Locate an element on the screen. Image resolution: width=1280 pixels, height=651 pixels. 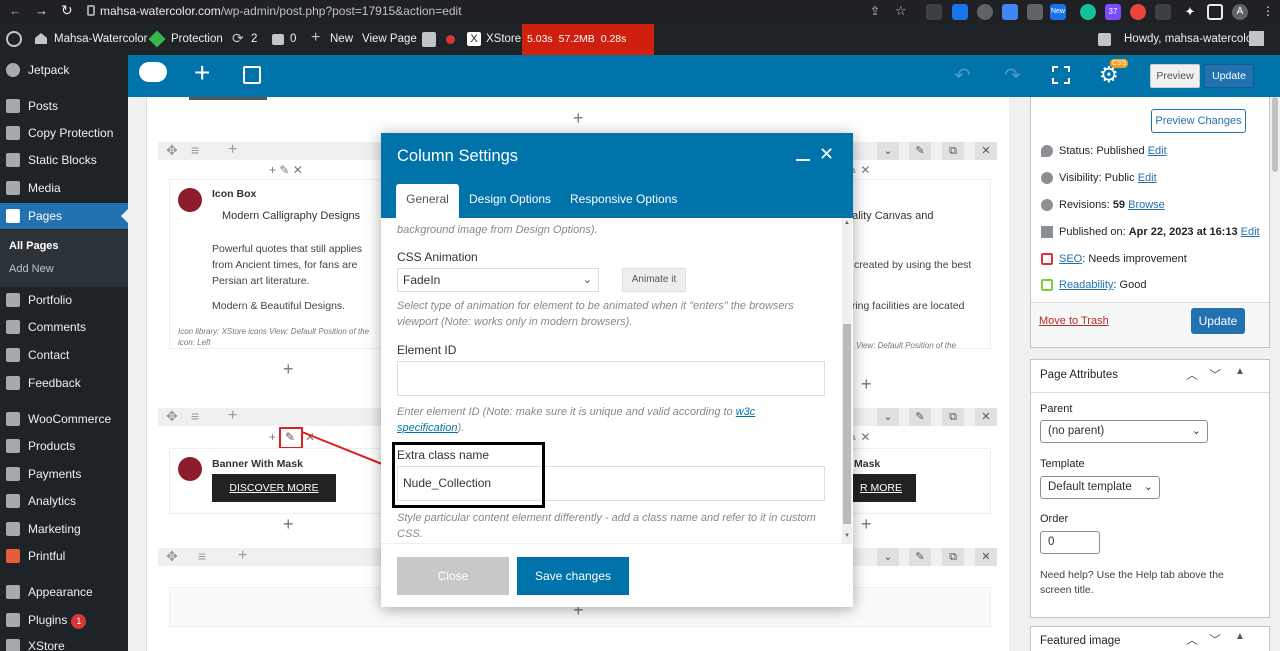
tab-general: General is located at coordinates (427, 201).